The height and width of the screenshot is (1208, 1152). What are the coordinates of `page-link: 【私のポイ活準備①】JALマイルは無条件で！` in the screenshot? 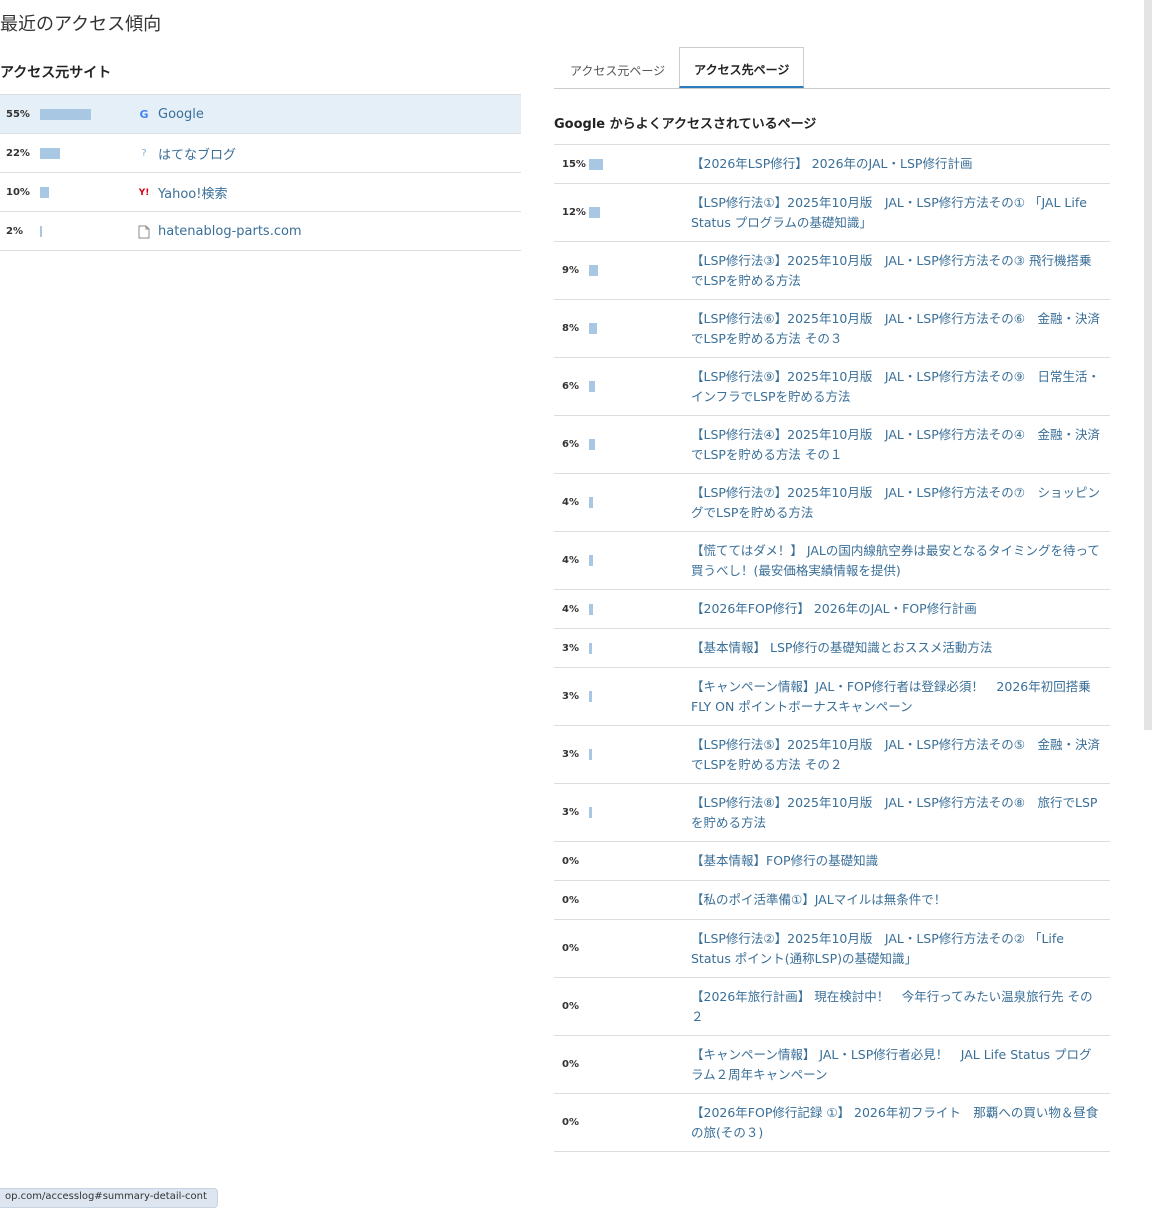 It's located at (896, 900).